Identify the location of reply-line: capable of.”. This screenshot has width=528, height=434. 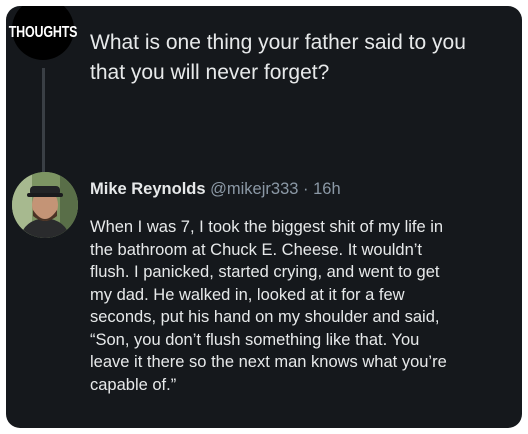
(133, 384).